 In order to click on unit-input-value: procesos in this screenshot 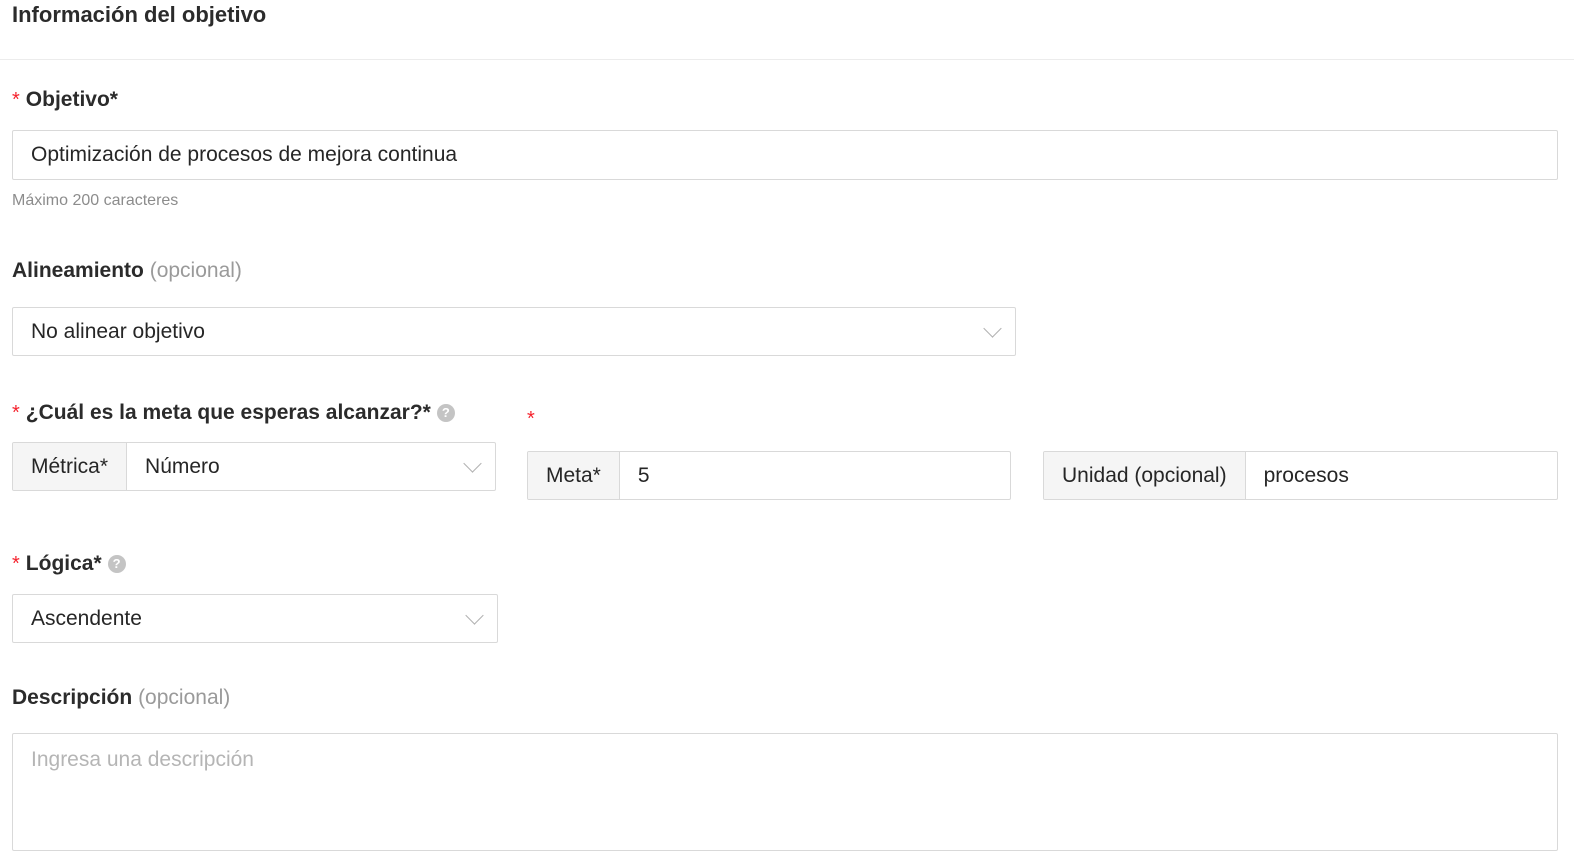, I will do `click(1306, 475)`.